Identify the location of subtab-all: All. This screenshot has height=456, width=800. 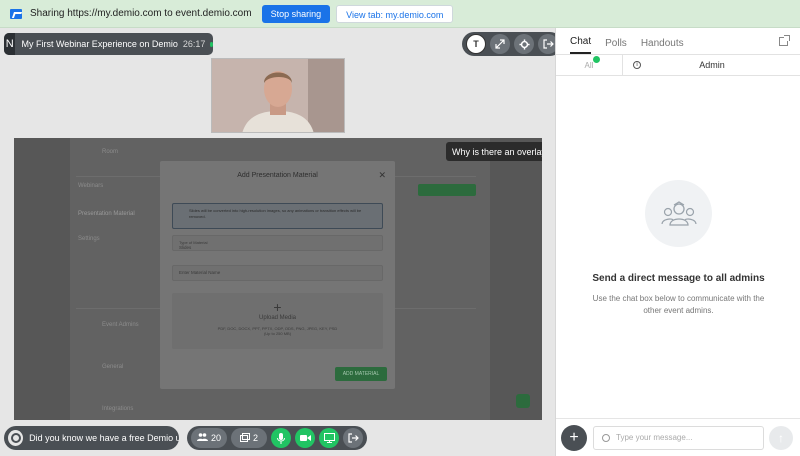
(589, 65).